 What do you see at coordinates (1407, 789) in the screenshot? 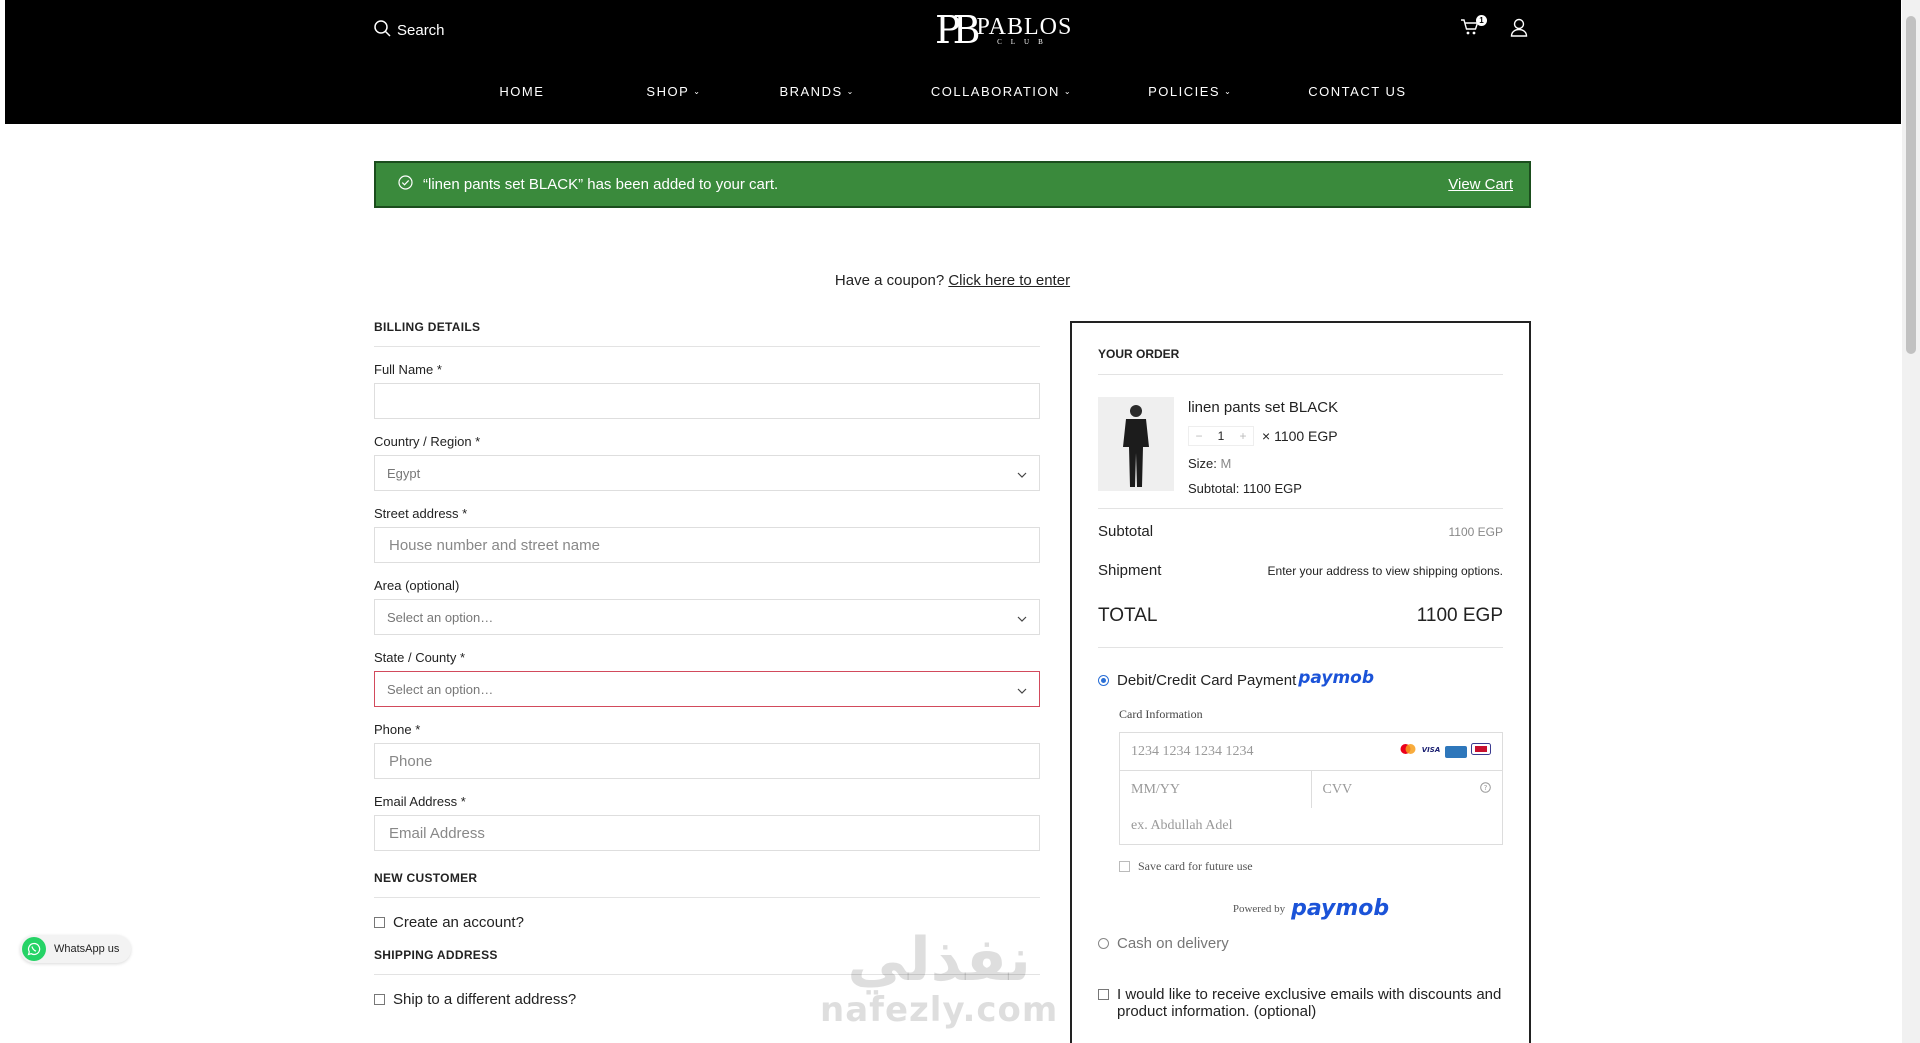
I see `cvv-input: CVV ?` at bounding box center [1407, 789].